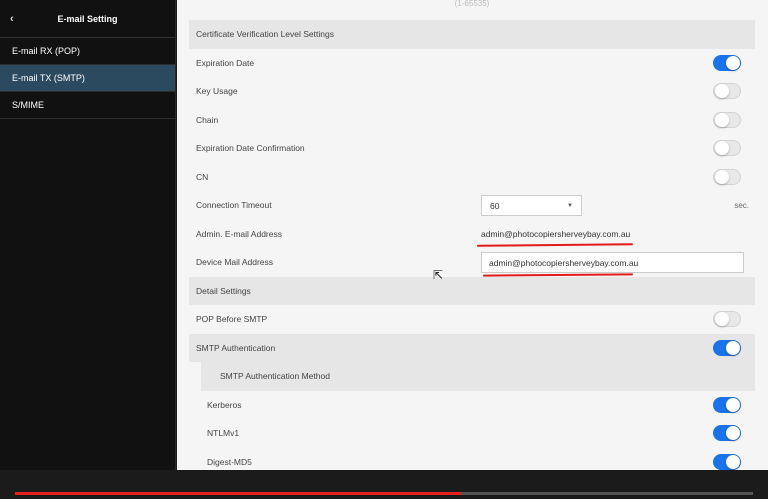 The height and width of the screenshot is (499, 768). I want to click on device-mail-value: admin@photocopiersherveybay.com.au, so click(564, 262).